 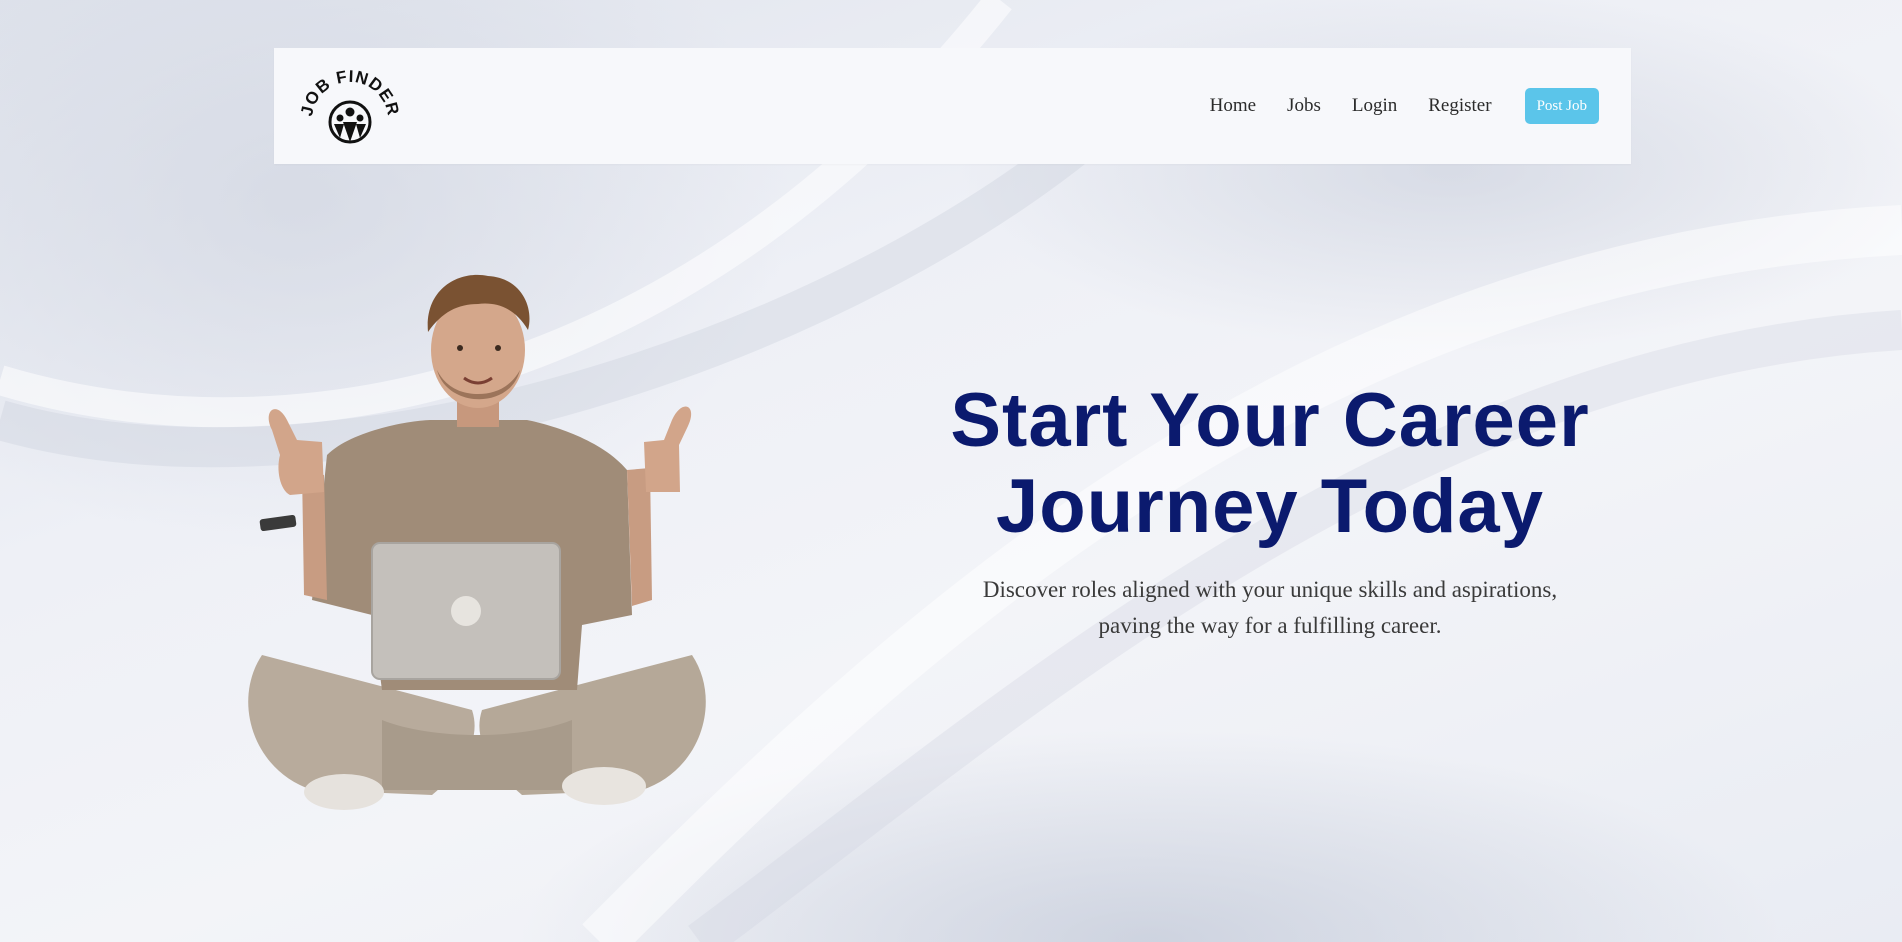 What do you see at coordinates (1561, 106) in the screenshot?
I see `post-job-button: Post Job` at bounding box center [1561, 106].